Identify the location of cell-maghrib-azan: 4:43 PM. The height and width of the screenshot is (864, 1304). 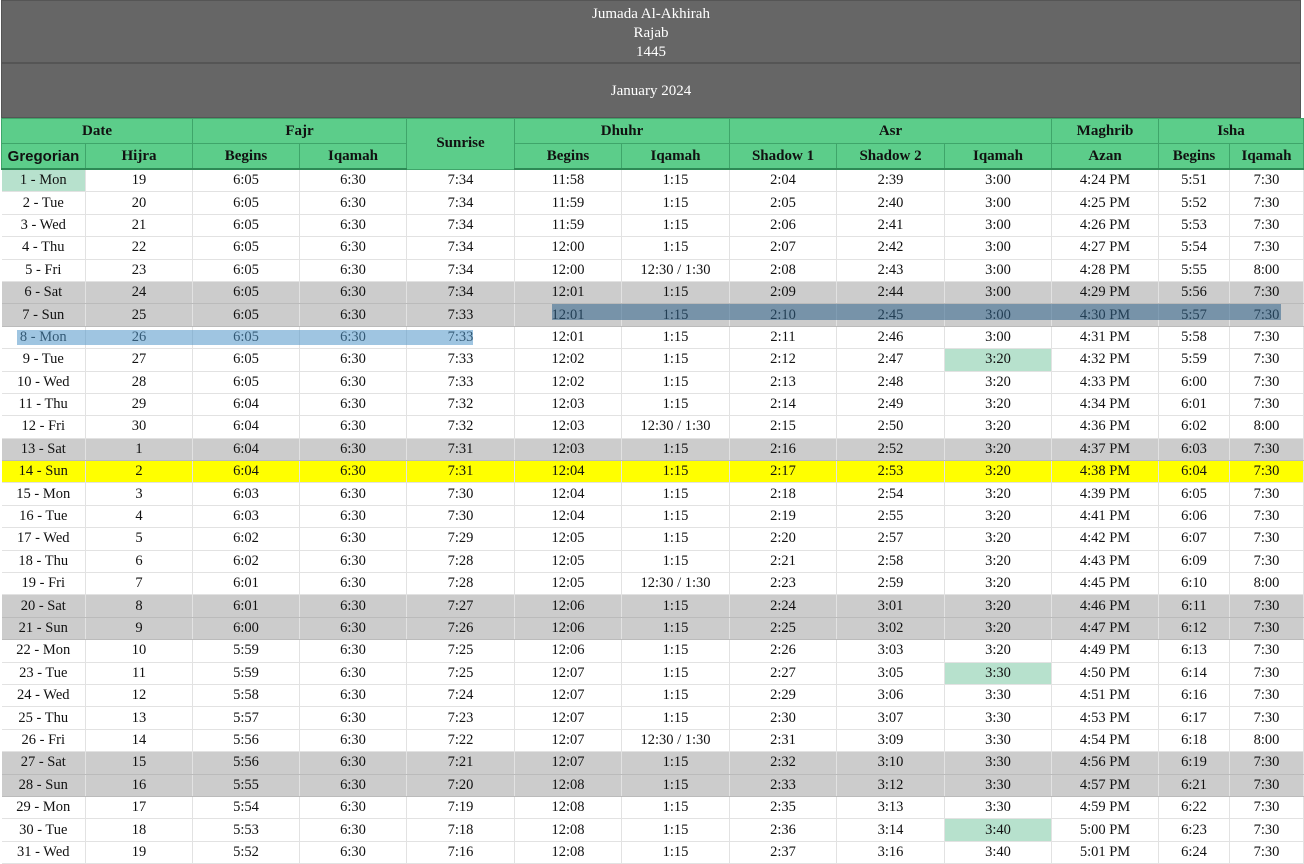
(1105, 562).